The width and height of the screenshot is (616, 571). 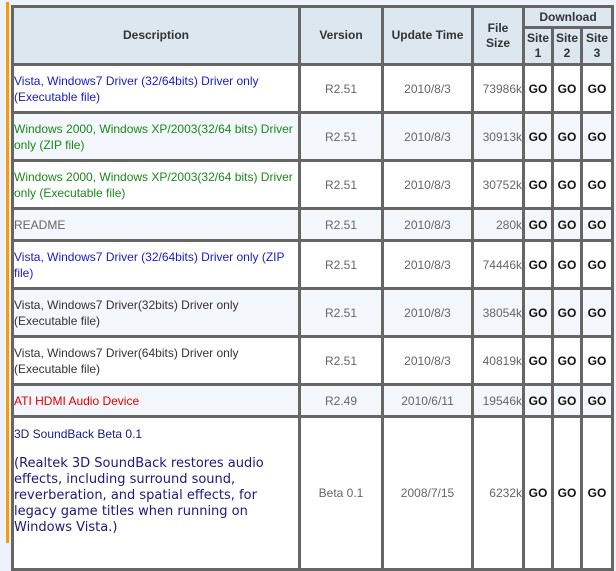 What do you see at coordinates (156, 400) in the screenshot?
I see `row-description: ATI HDMI Audio Device` at bounding box center [156, 400].